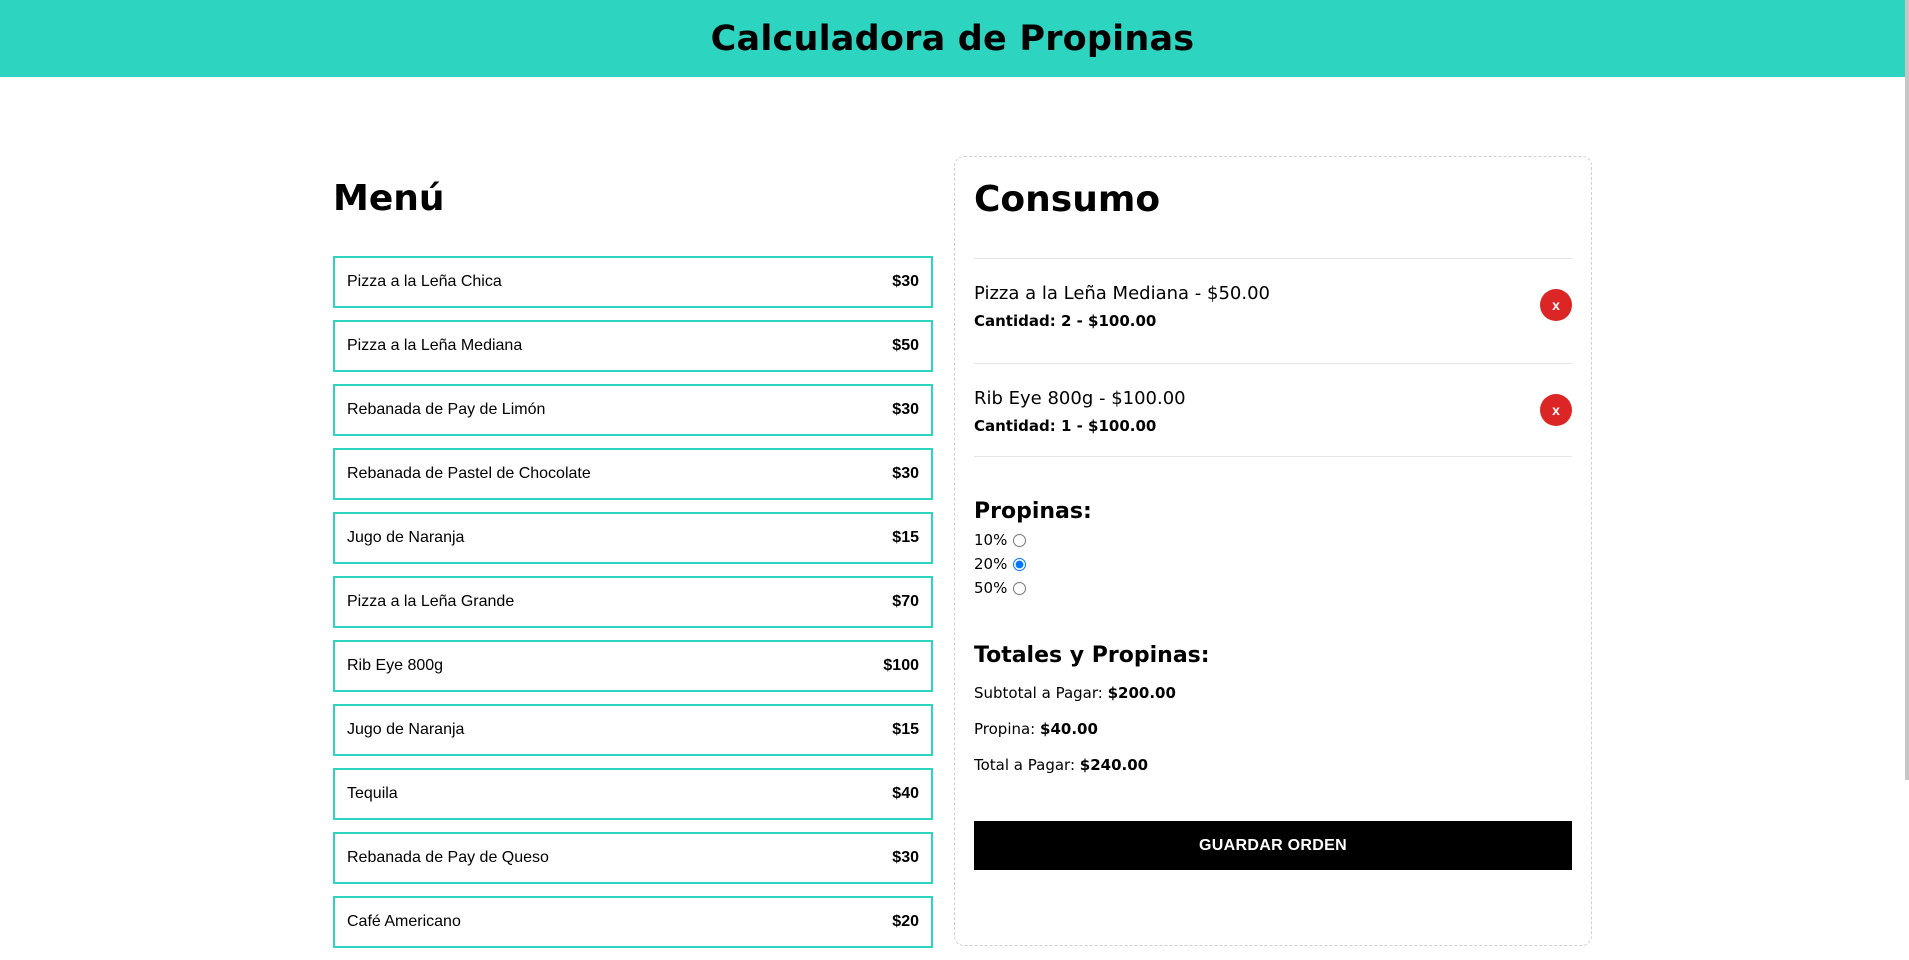 Image resolution: width=1909 pixels, height=960 pixels. I want to click on menu-item: Rebanada de Pay de Queso $30, so click(633, 858).